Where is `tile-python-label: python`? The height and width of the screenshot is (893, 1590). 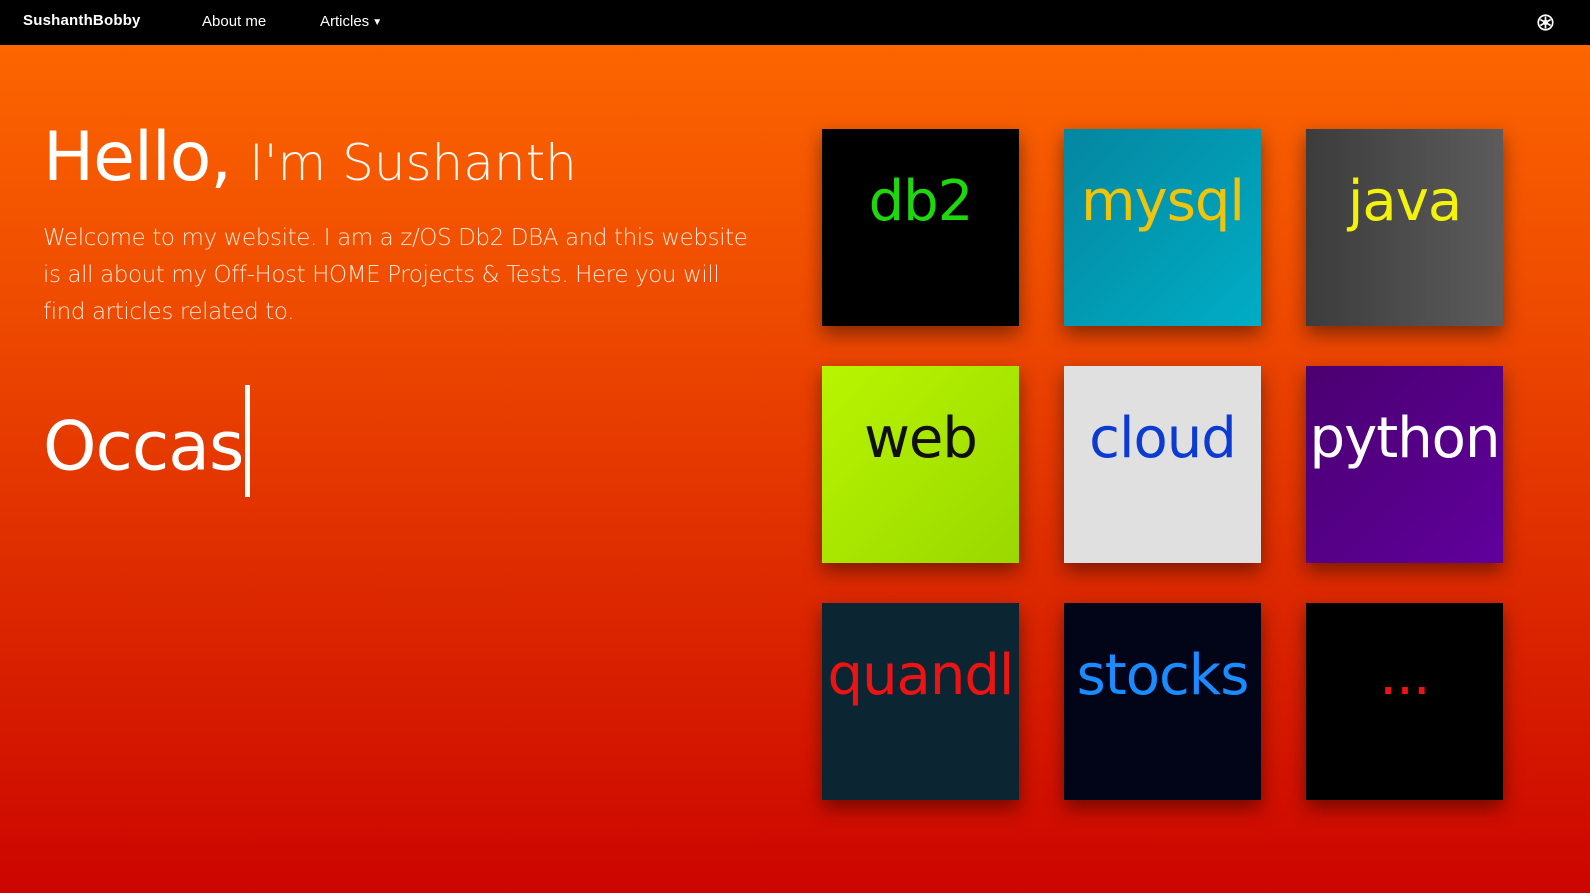 tile-python-label: python is located at coordinates (1405, 438).